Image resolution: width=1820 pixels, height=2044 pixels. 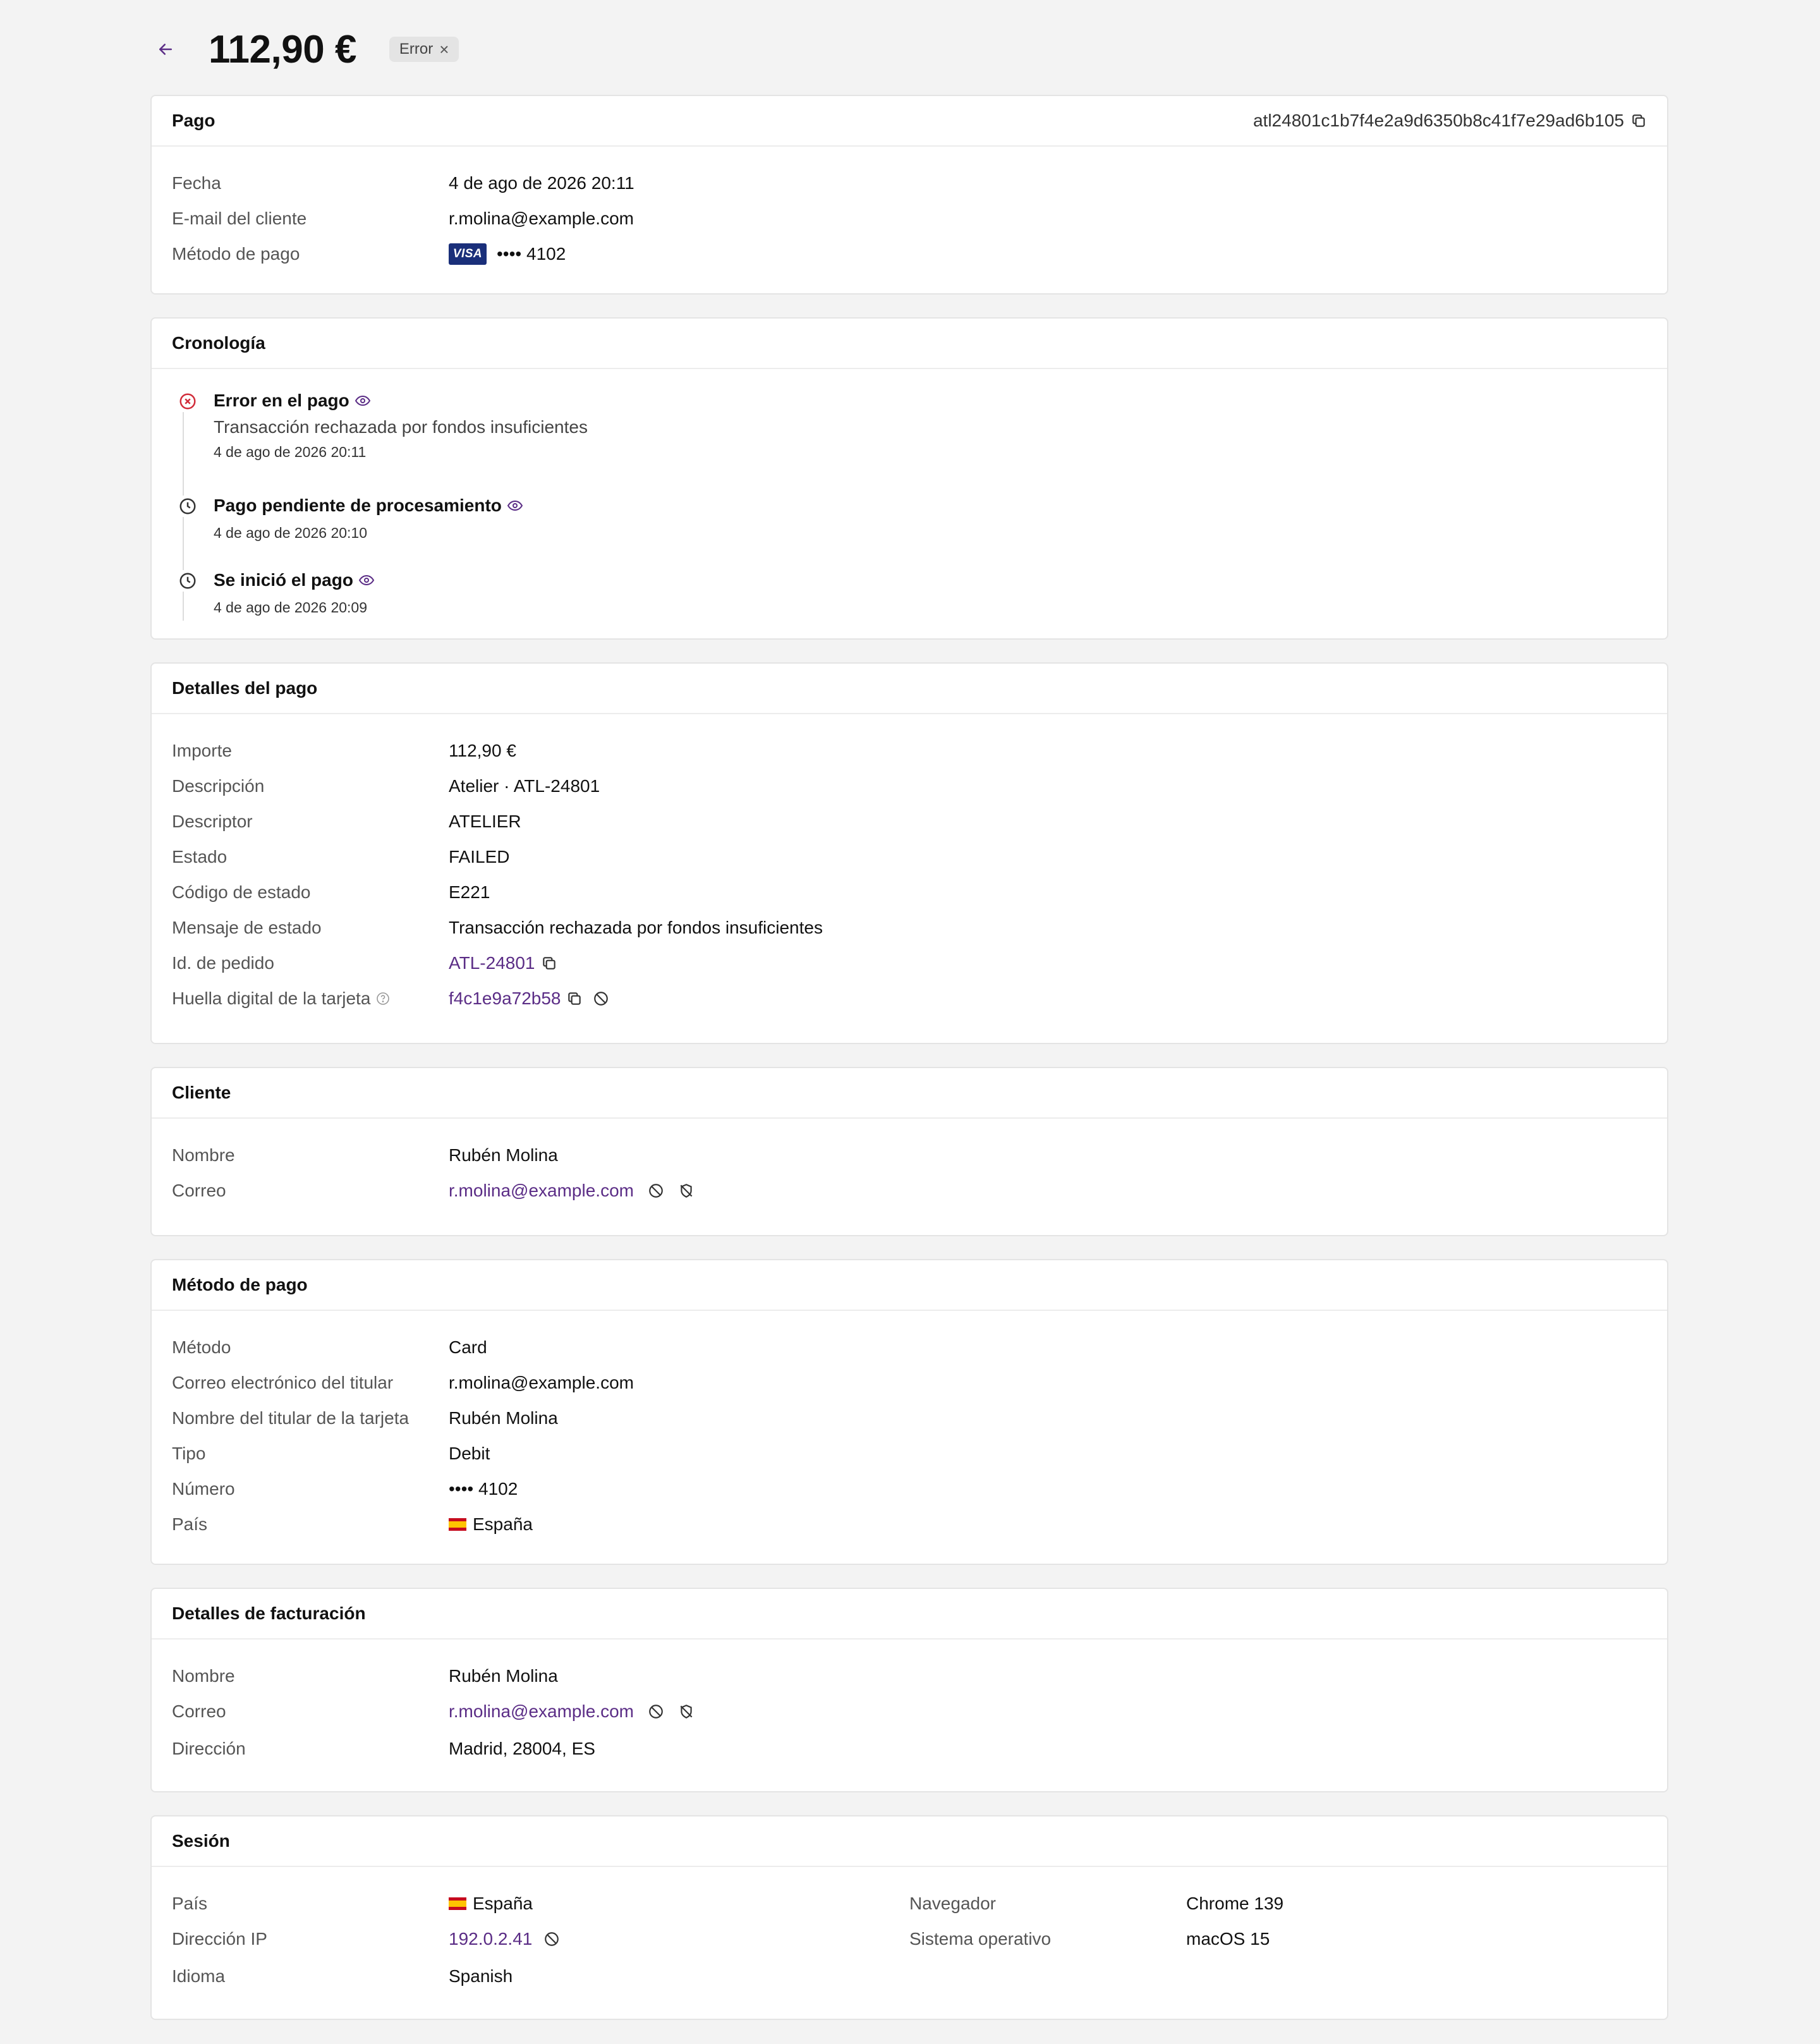 What do you see at coordinates (187, 507) in the screenshot?
I see `clock-icon` at bounding box center [187, 507].